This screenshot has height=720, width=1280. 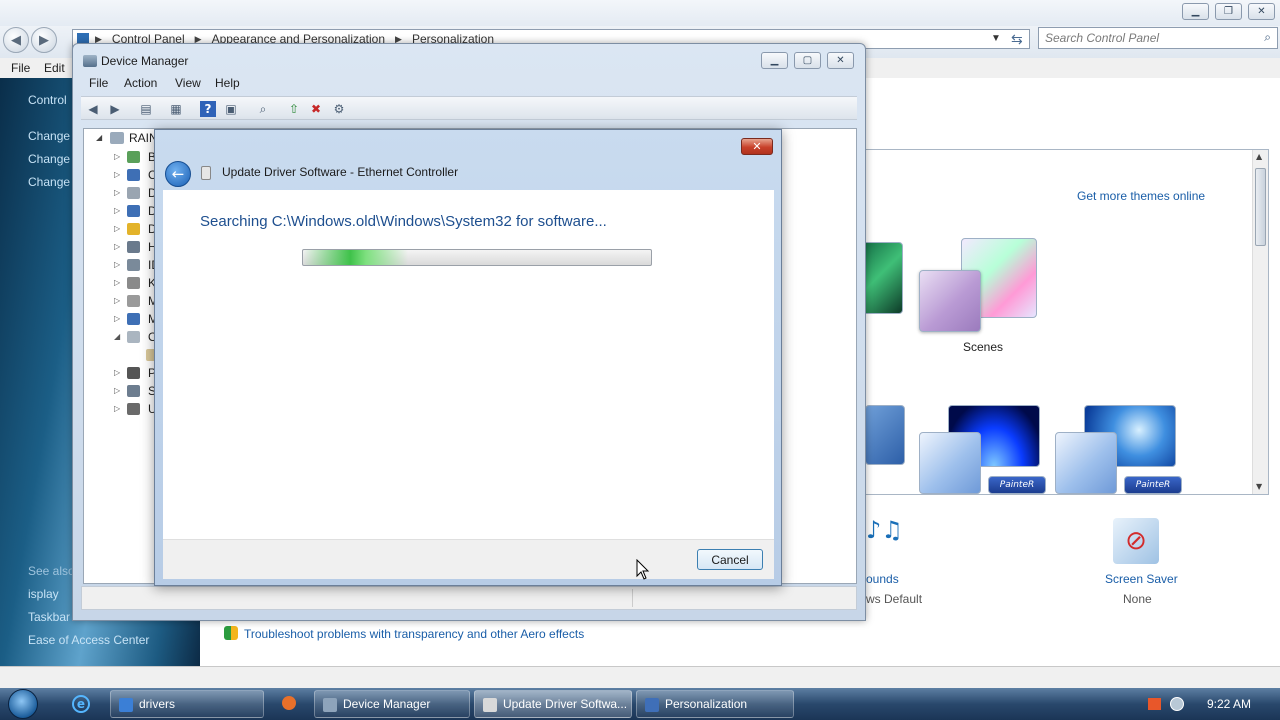 I want to click on see-also-display: isplay, so click(x=43, y=594).